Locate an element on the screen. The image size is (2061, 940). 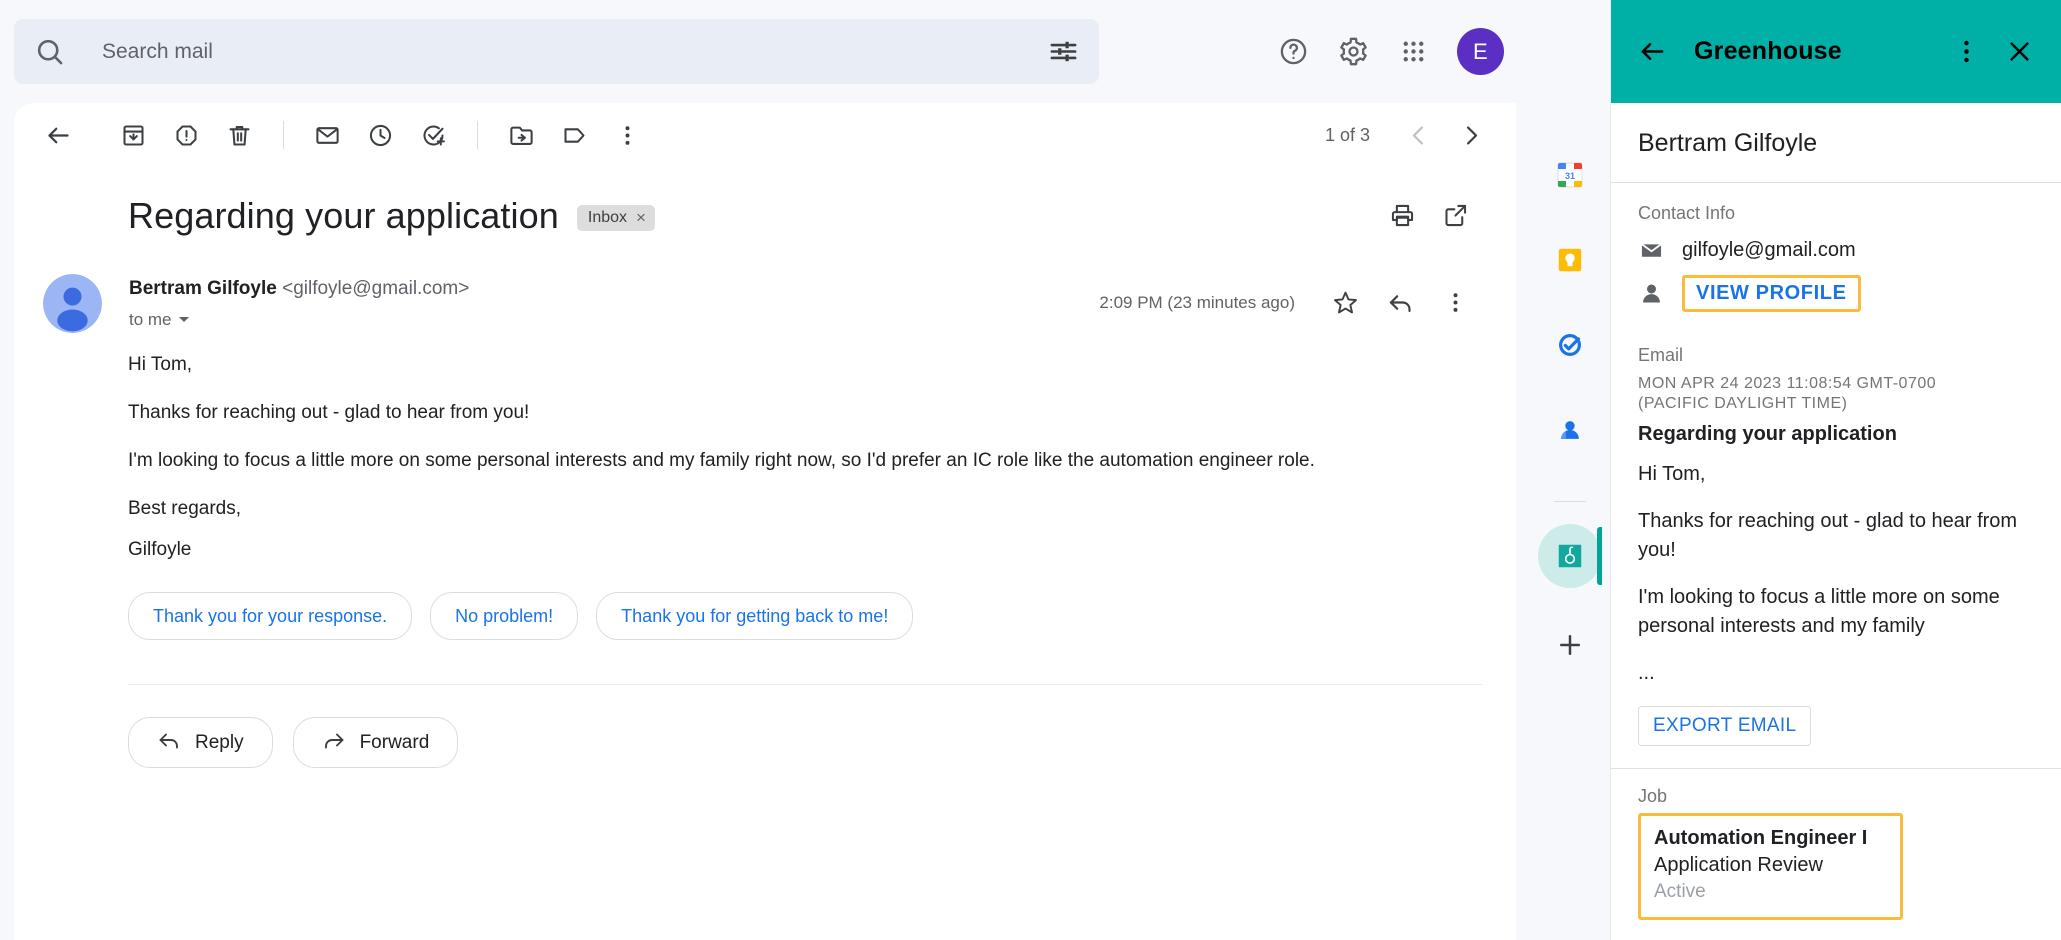
message-timestamp: 2:09 PM (23 minutes ago) is located at coordinates (1197, 302).